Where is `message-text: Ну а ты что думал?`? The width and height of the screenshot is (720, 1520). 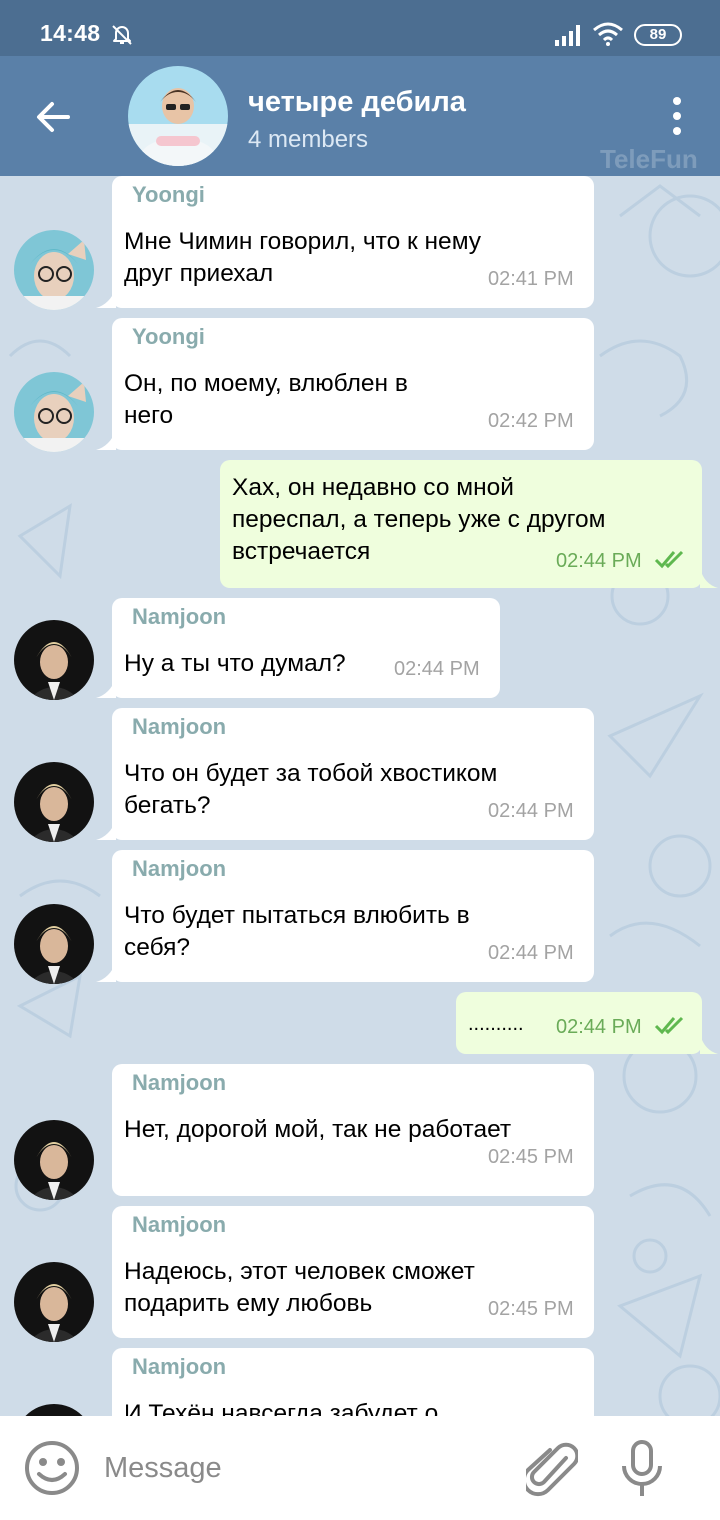
message-text: Ну а ты что думал? is located at coordinates (235, 663).